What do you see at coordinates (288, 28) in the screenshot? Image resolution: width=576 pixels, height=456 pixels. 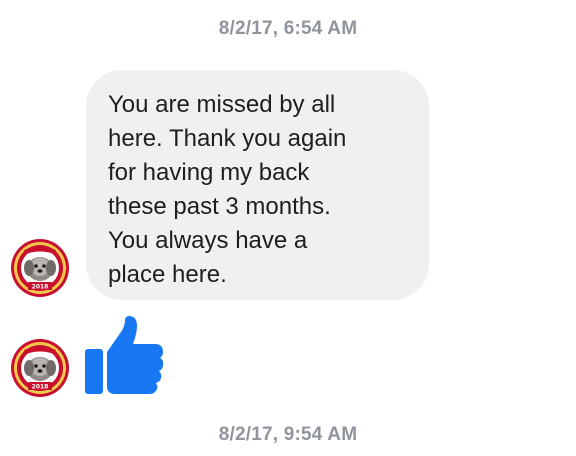 I see `timestamp: 8/2/17, 6:54 AM` at bounding box center [288, 28].